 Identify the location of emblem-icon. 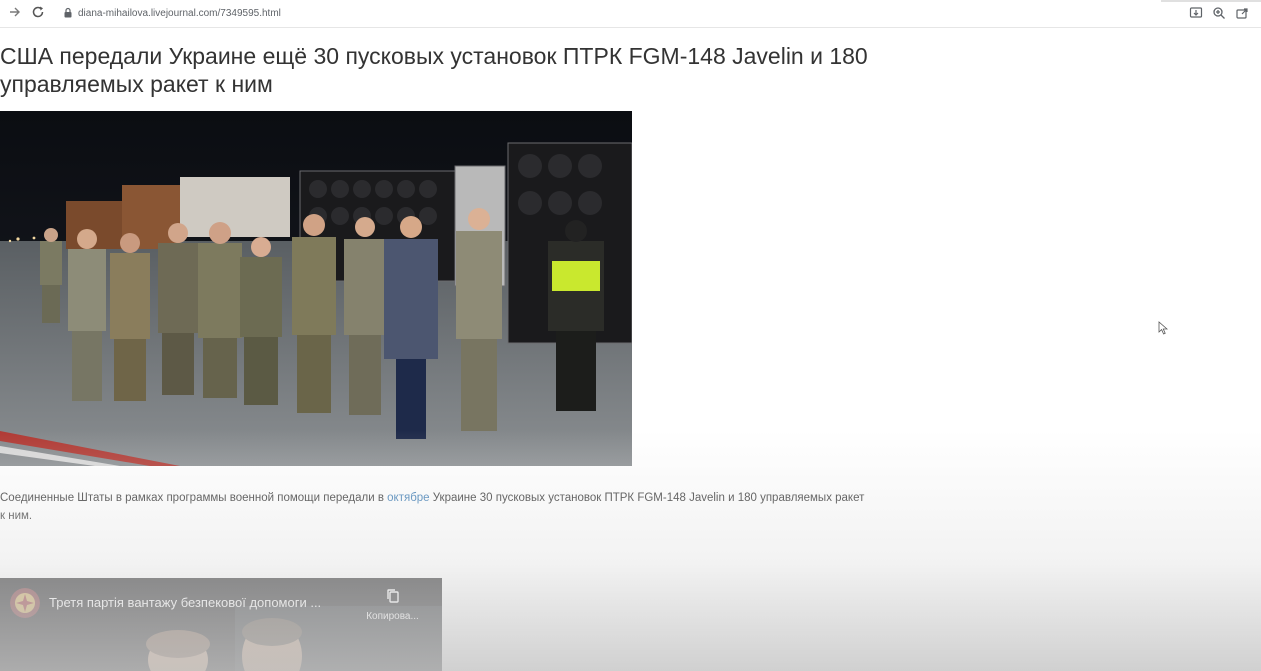
(25, 603).